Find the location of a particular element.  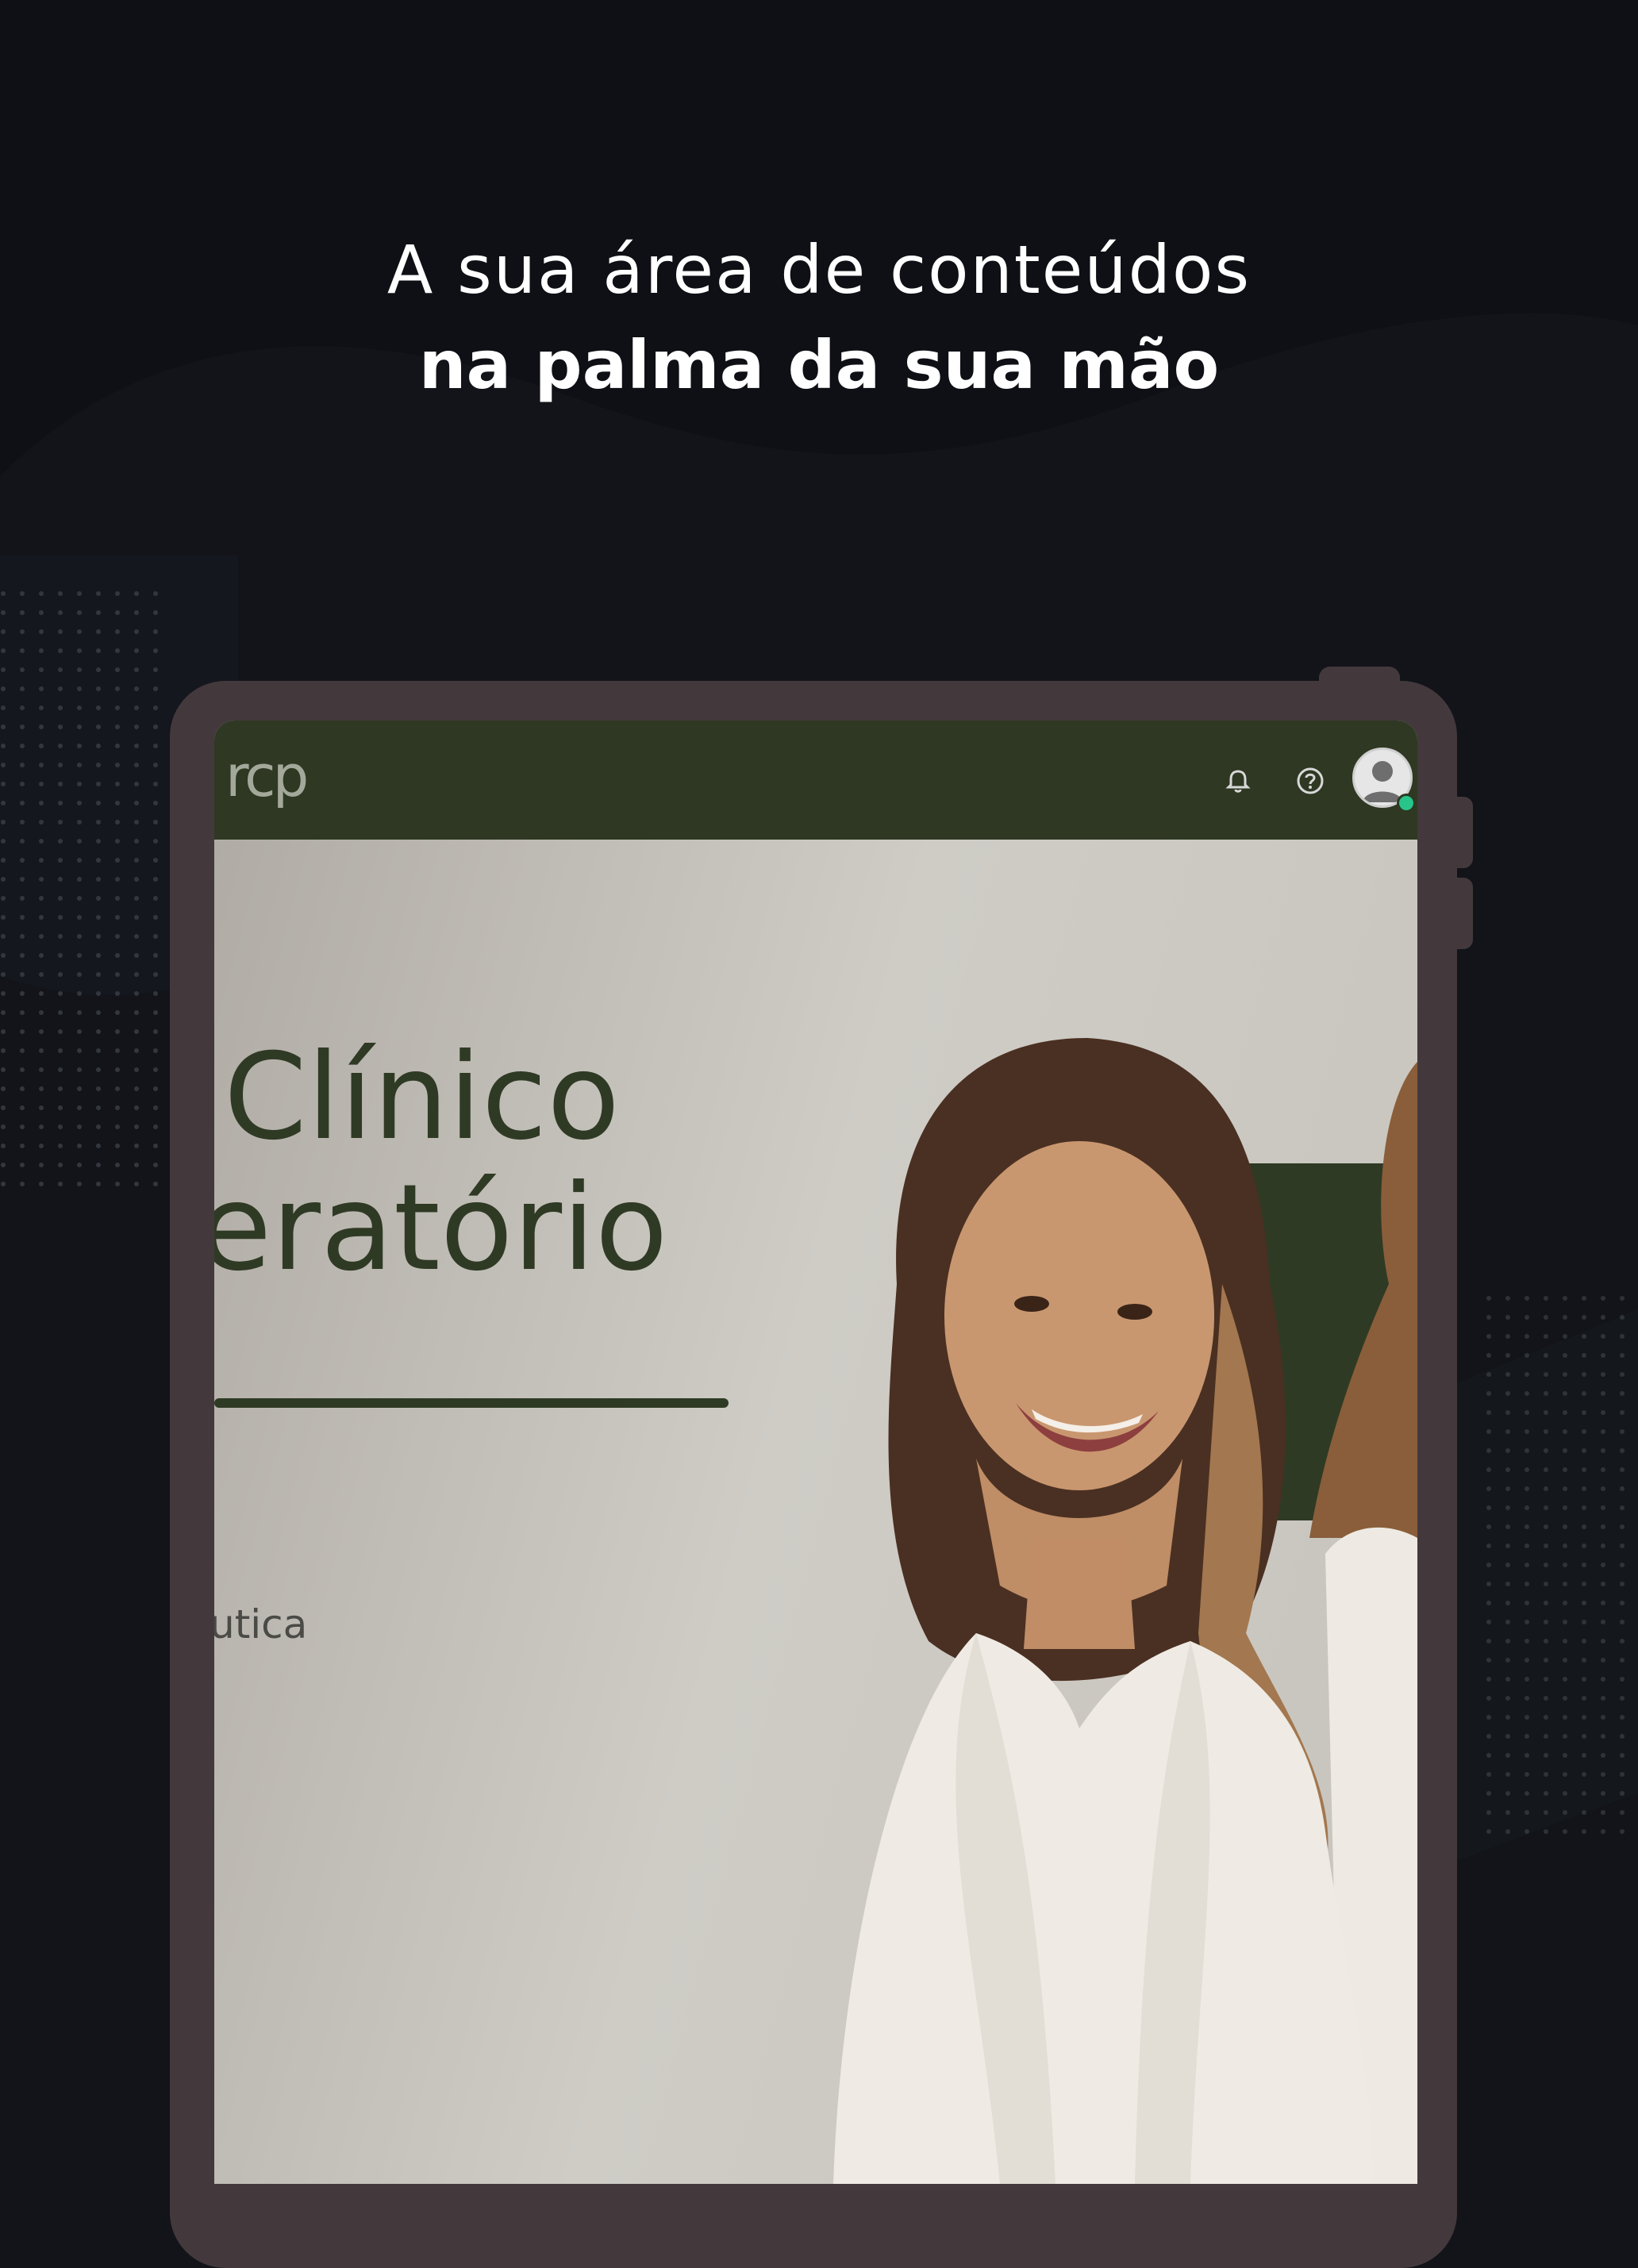

headline-line-2: na palma da sua mão is located at coordinates (819, 365).